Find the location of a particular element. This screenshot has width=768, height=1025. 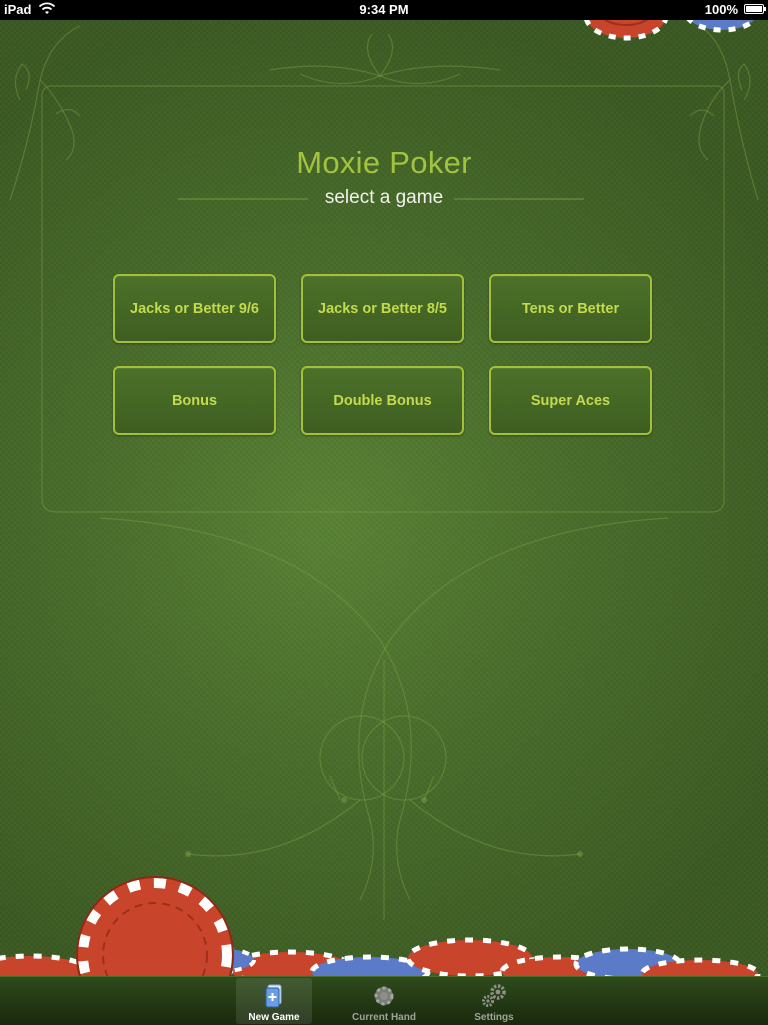

status-time: 9:34 PM is located at coordinates (384, 9).